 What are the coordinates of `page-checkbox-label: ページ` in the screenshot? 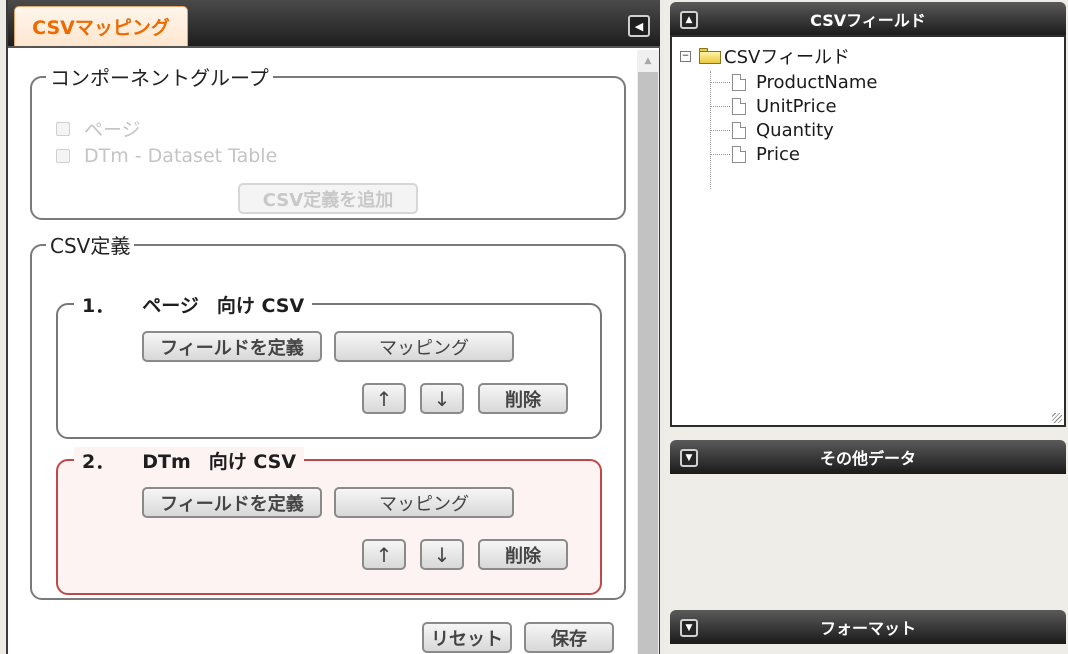 It's located at (112, 130).